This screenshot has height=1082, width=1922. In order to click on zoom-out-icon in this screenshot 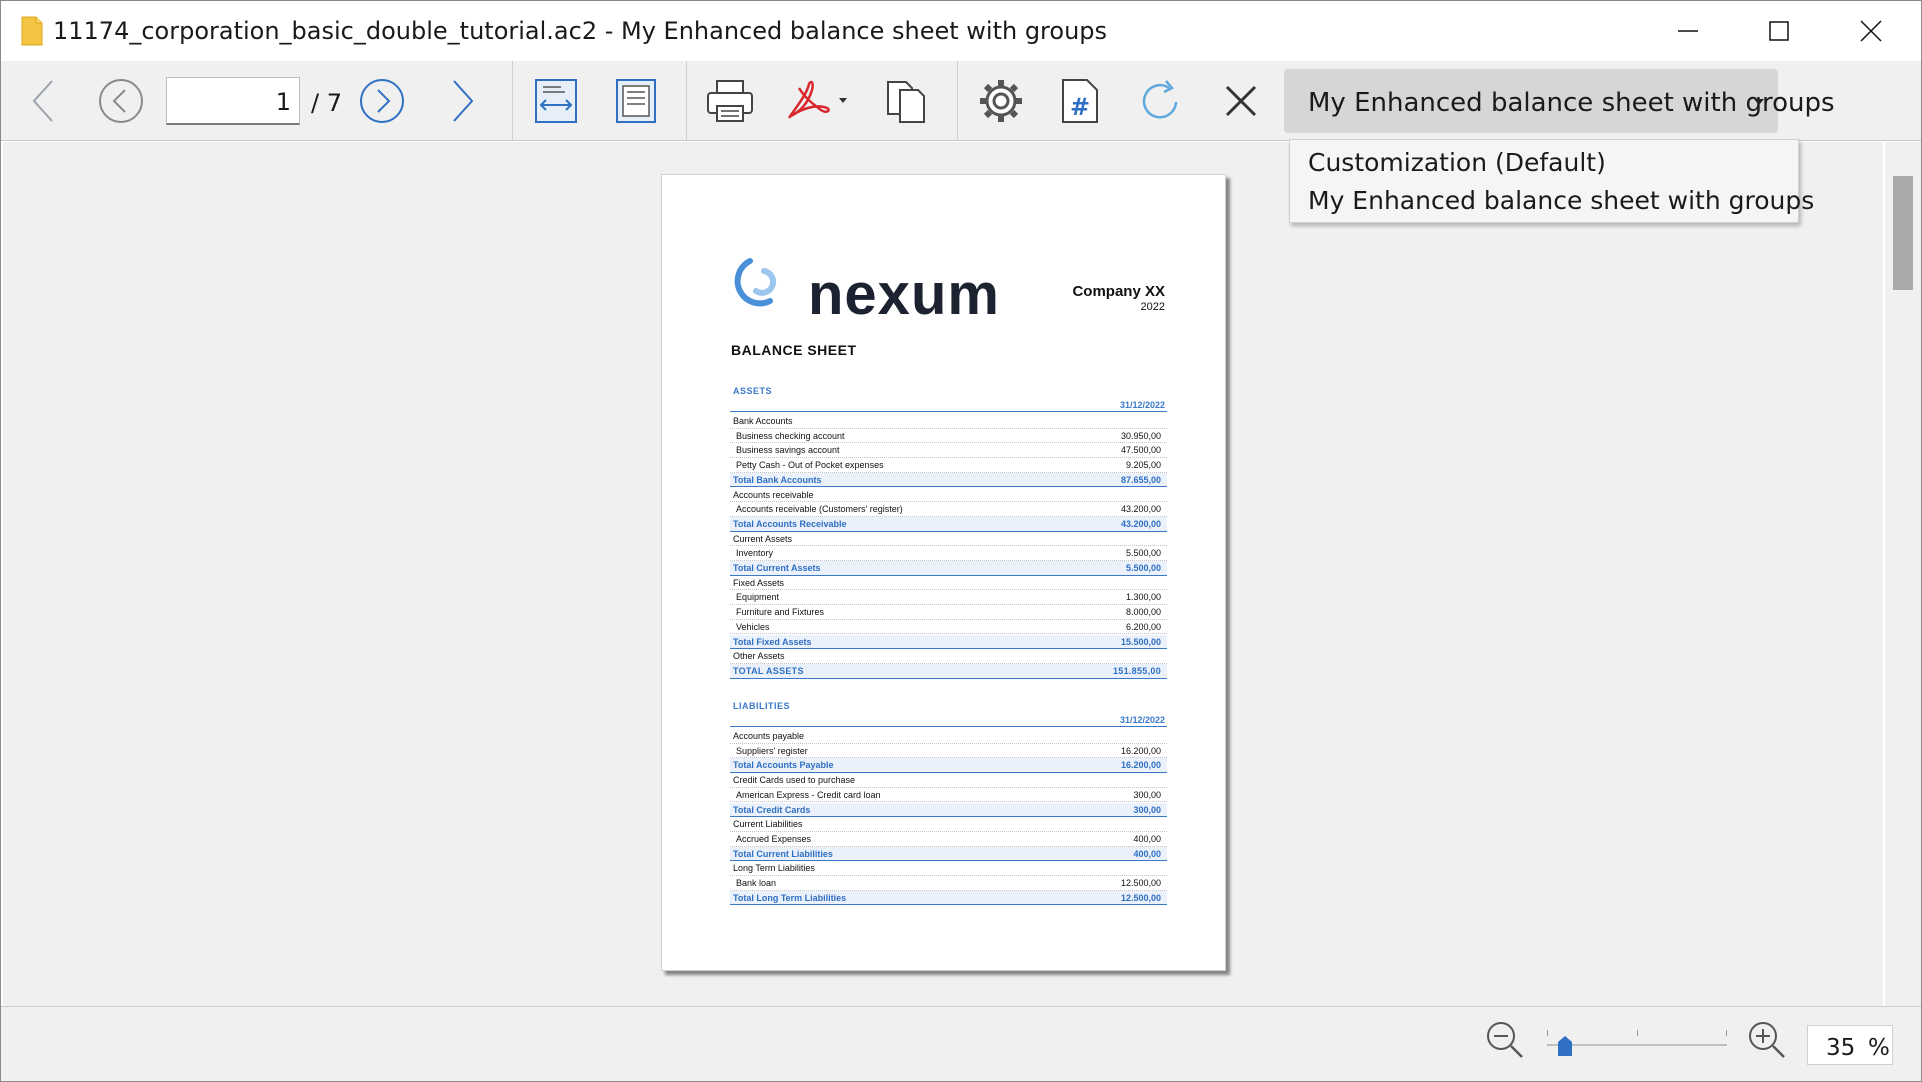, I will do `click(1505, 1040)`.